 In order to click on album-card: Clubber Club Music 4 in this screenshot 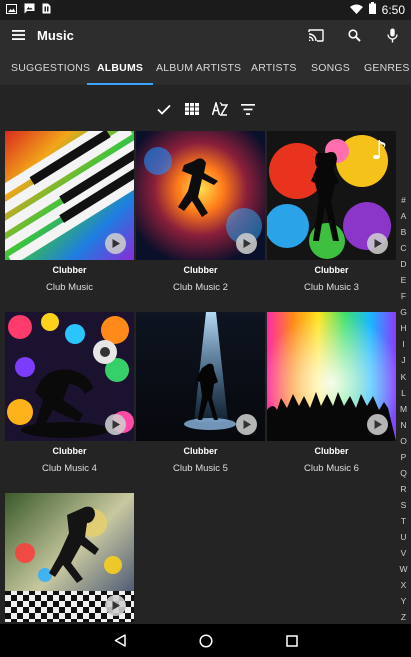, I will do `click(69, 397)`.